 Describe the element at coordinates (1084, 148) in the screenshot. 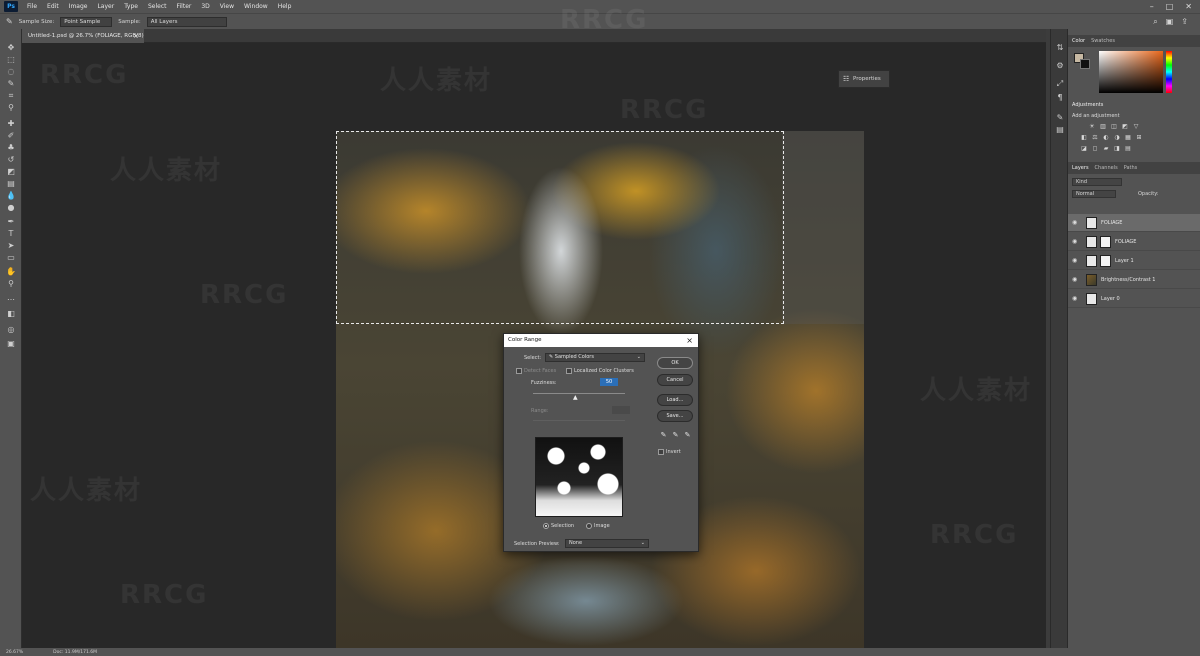

I see `invert-adjustment-icon: ◪` at that location.